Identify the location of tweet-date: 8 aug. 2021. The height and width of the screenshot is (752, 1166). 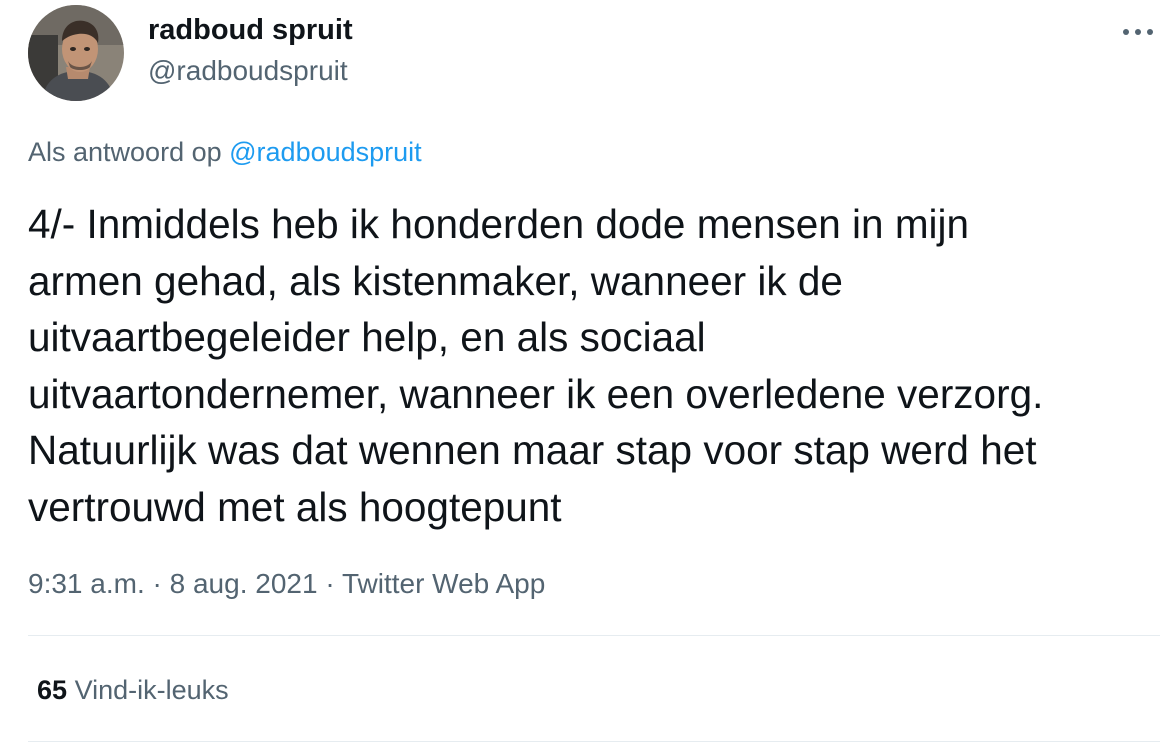
(244, 583).